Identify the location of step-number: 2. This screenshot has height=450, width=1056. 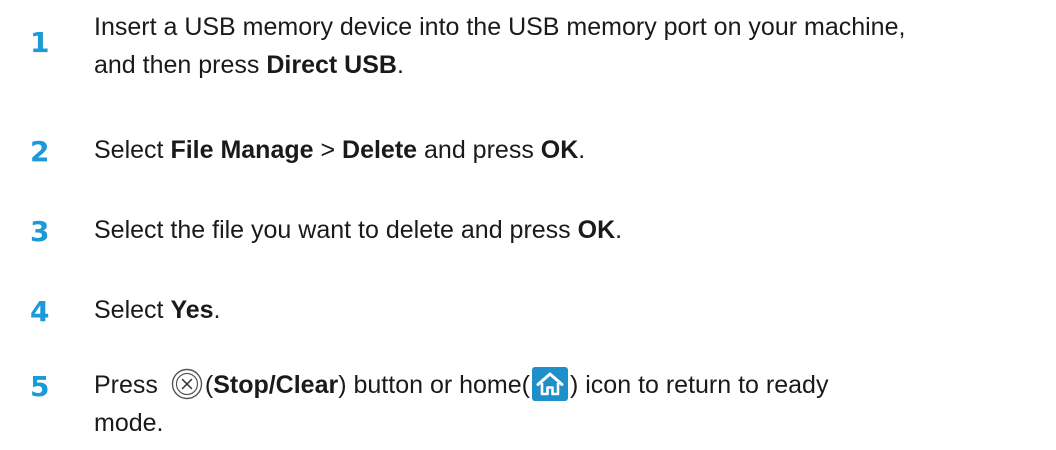
(40, 151).